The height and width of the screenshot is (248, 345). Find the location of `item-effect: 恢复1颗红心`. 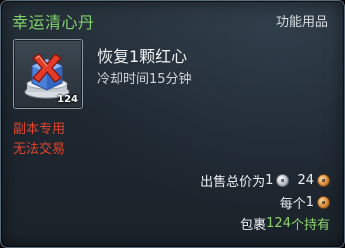

item-effect: 恢复1颗红心 is located at coordinates (142, 56).